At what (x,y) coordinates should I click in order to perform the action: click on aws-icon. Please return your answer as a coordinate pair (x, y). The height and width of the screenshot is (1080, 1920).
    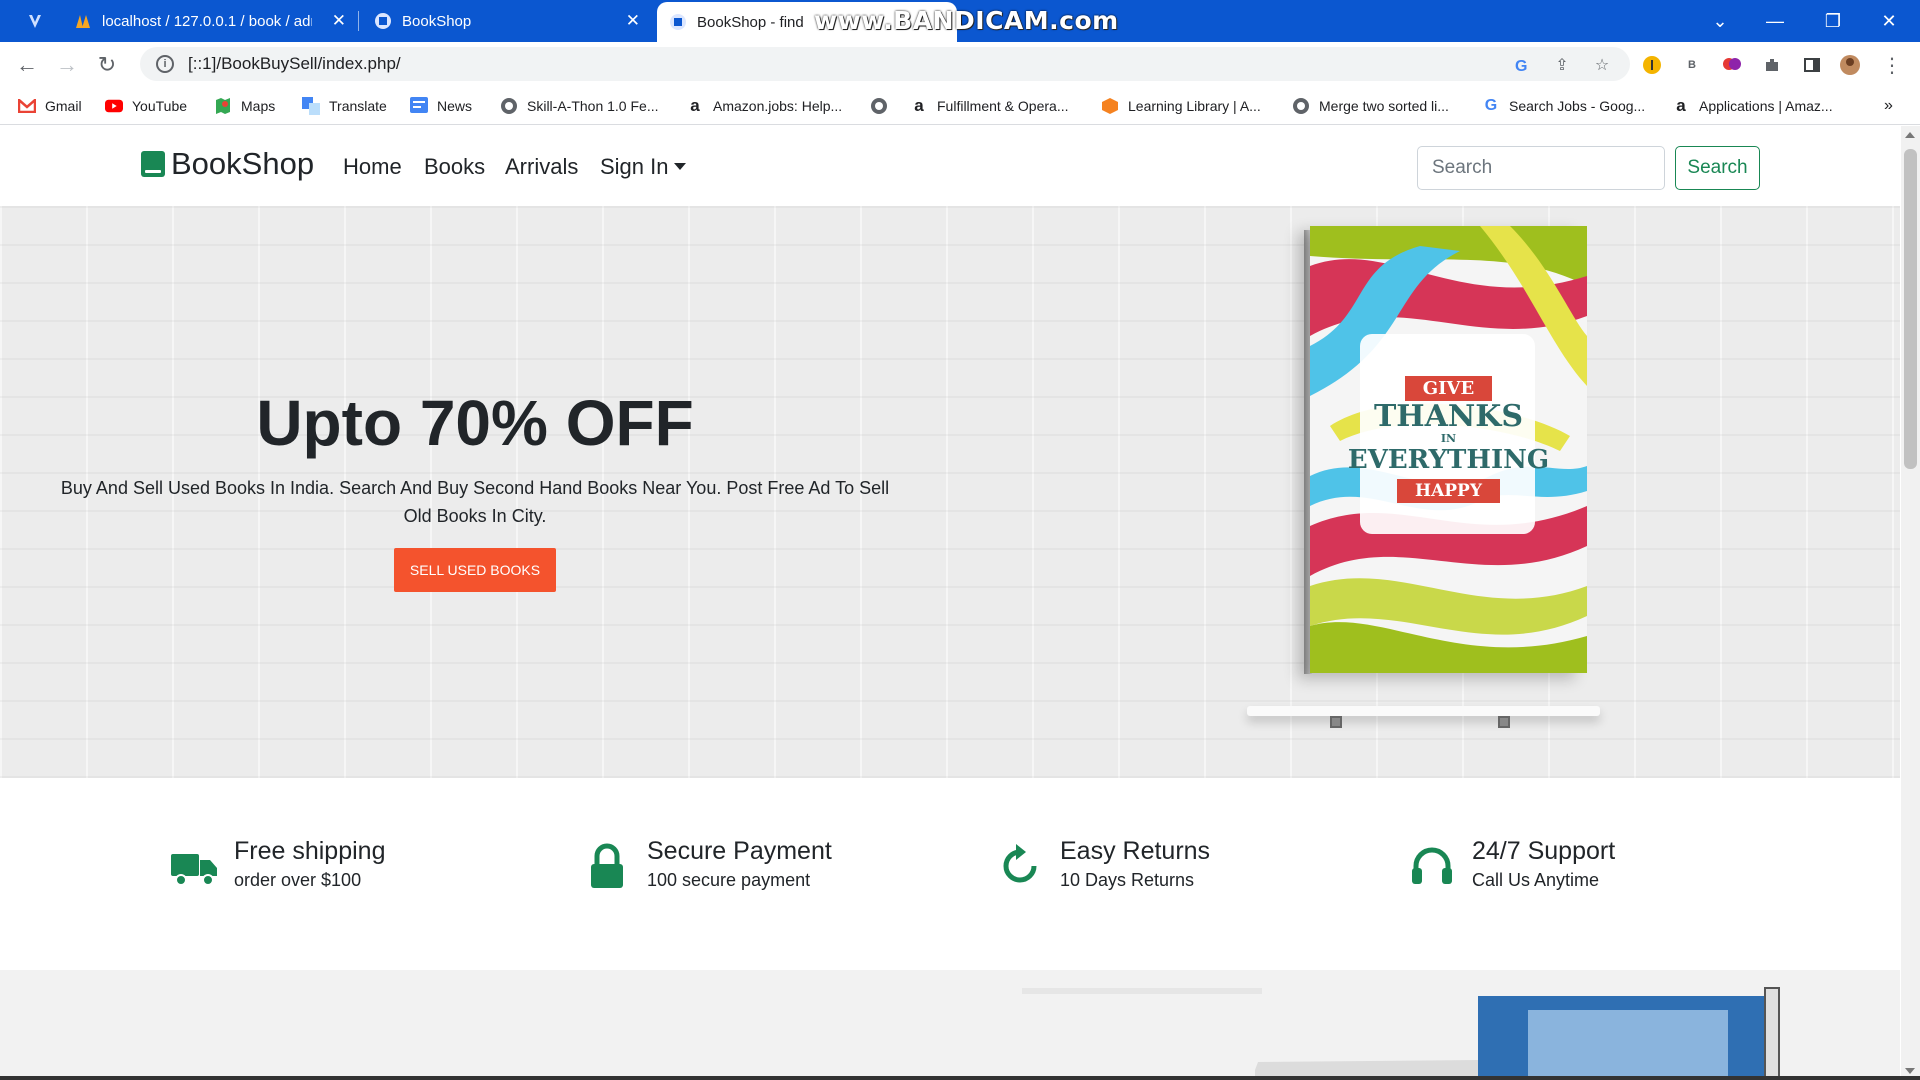
    Looking at the image, I should click on (1110, 106).